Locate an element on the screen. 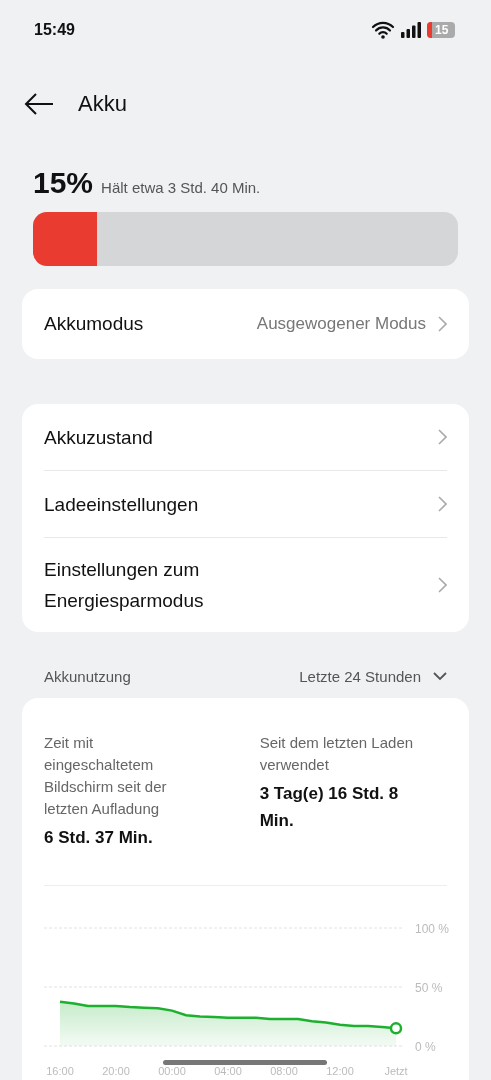  end-marker is located at coordinates (396, 1028).